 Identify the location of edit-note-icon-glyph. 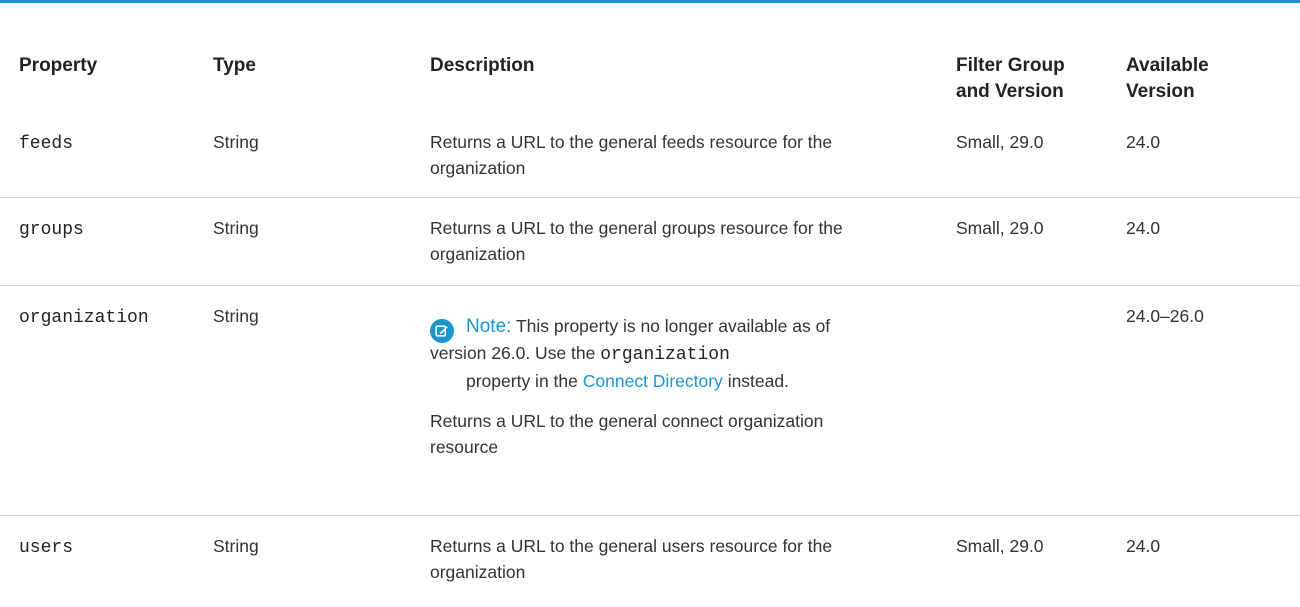
(441, 331).